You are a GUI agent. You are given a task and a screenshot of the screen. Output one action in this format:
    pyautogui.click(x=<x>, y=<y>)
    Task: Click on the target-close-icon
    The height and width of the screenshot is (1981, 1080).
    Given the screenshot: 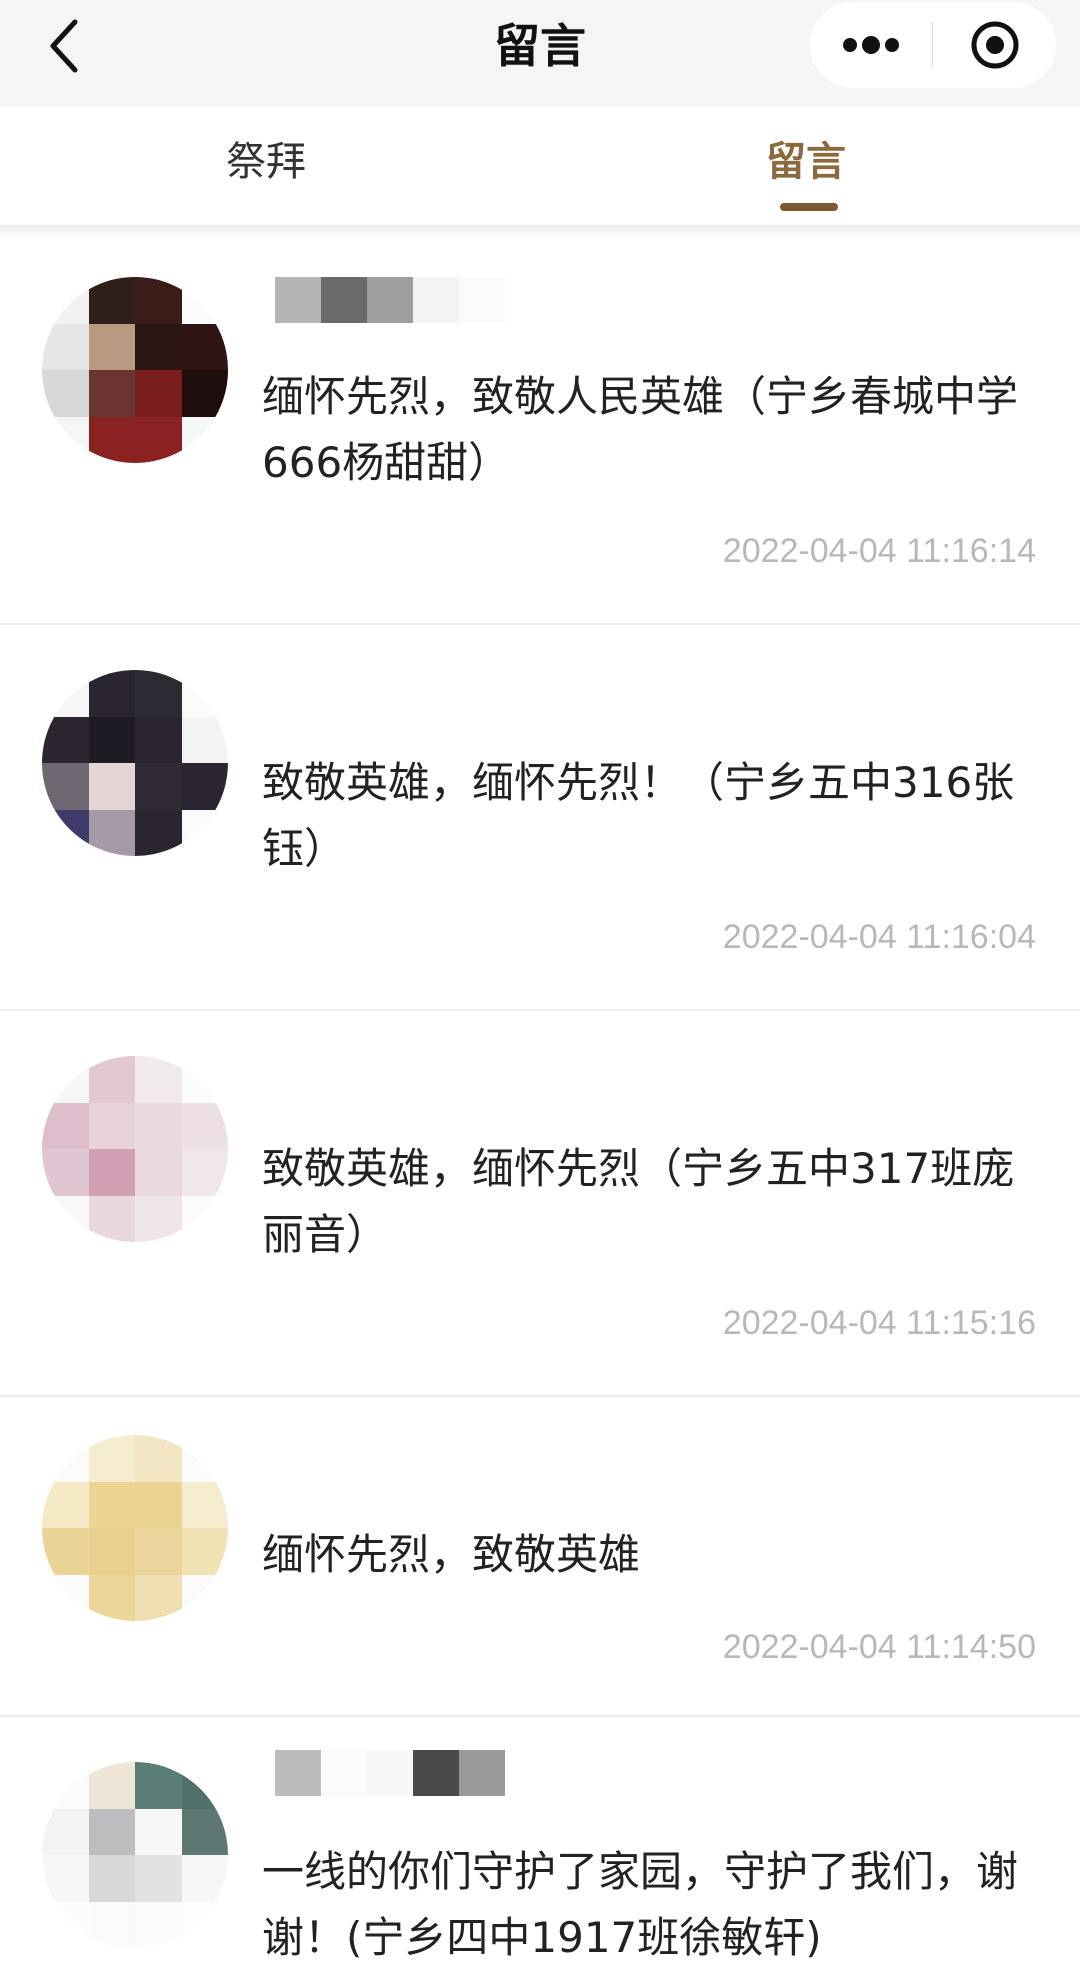 What is the action you would take?
    pyautogui.click(x=994, y=45)
    